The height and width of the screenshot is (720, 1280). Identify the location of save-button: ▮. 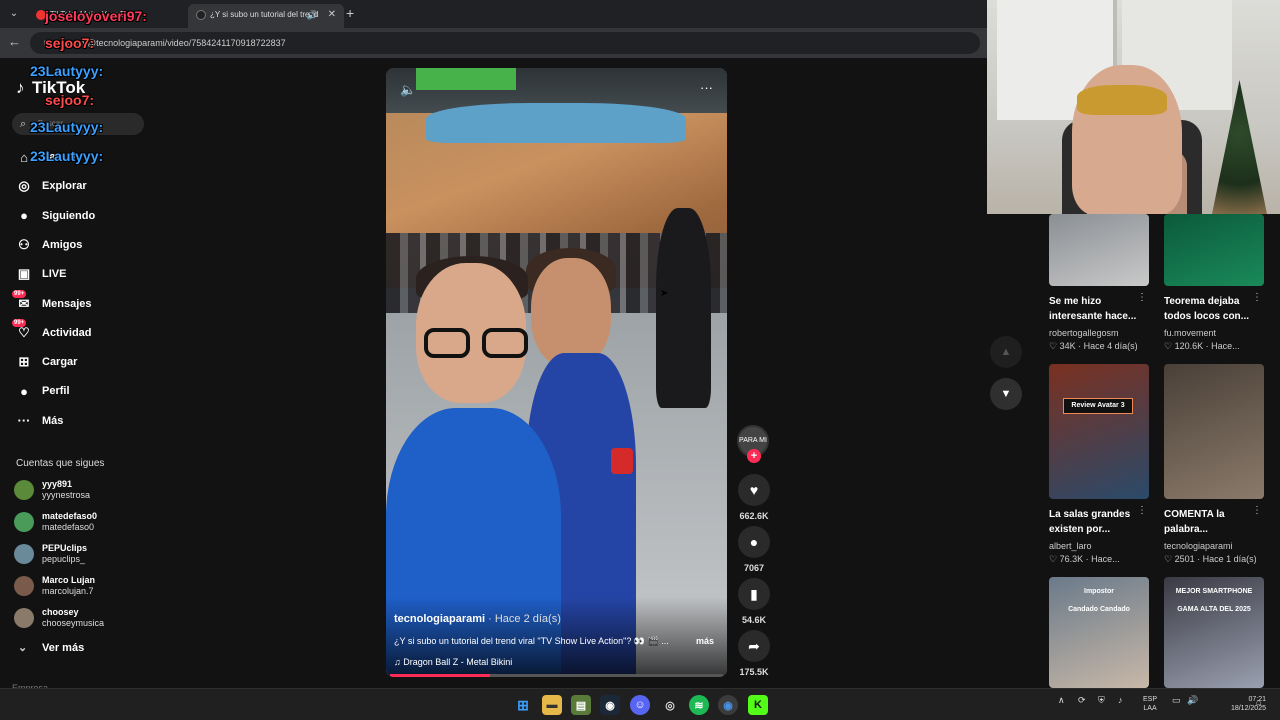
(754, 594).